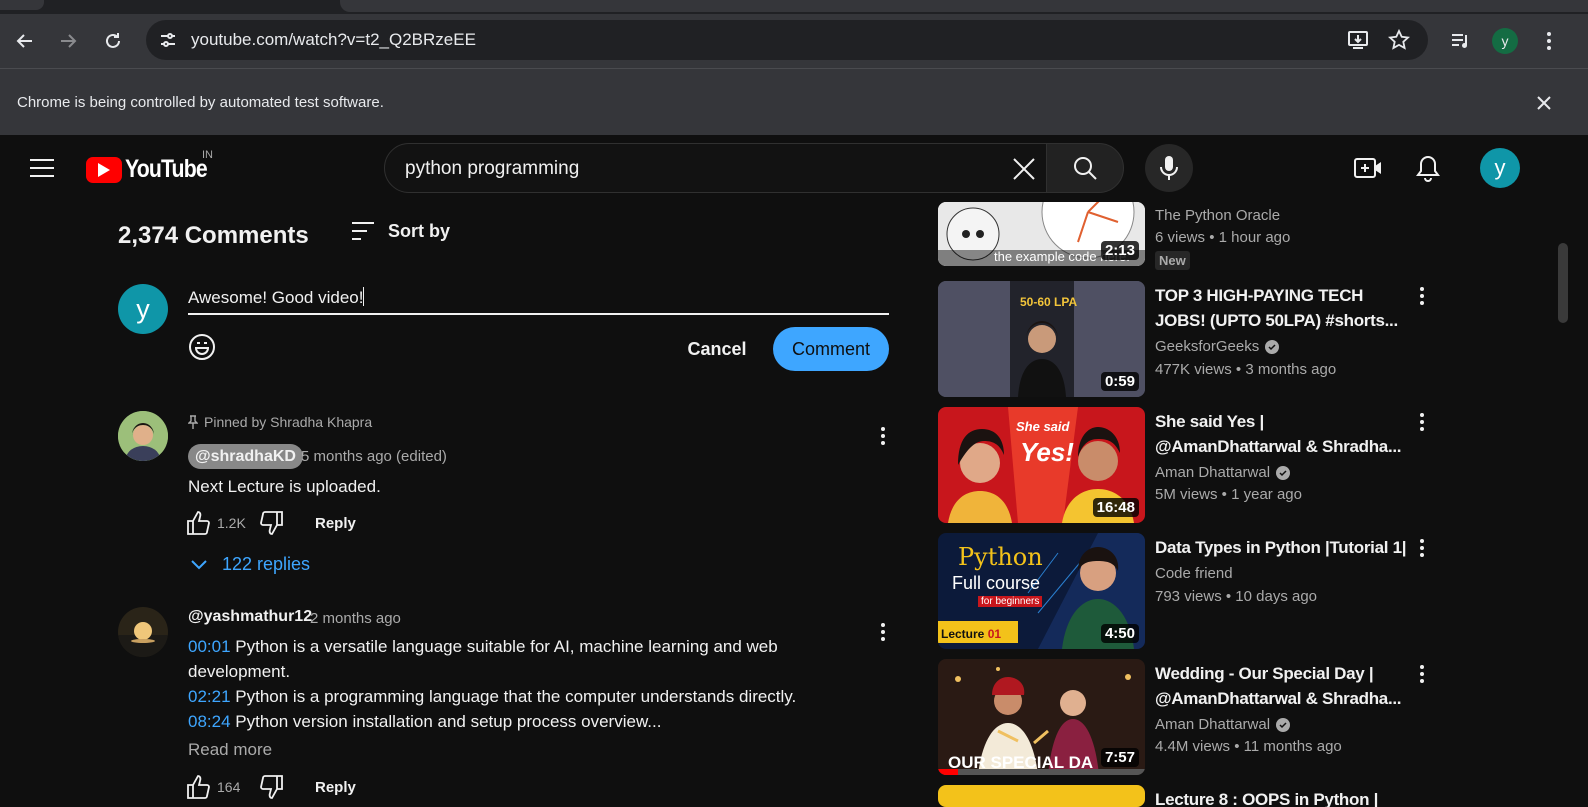 The image size is (1588, 807). Describe the element at coordinates (1264, 673) in the screenshot. I see `video-title-line: Wedding - Our Special Day |` at that location.